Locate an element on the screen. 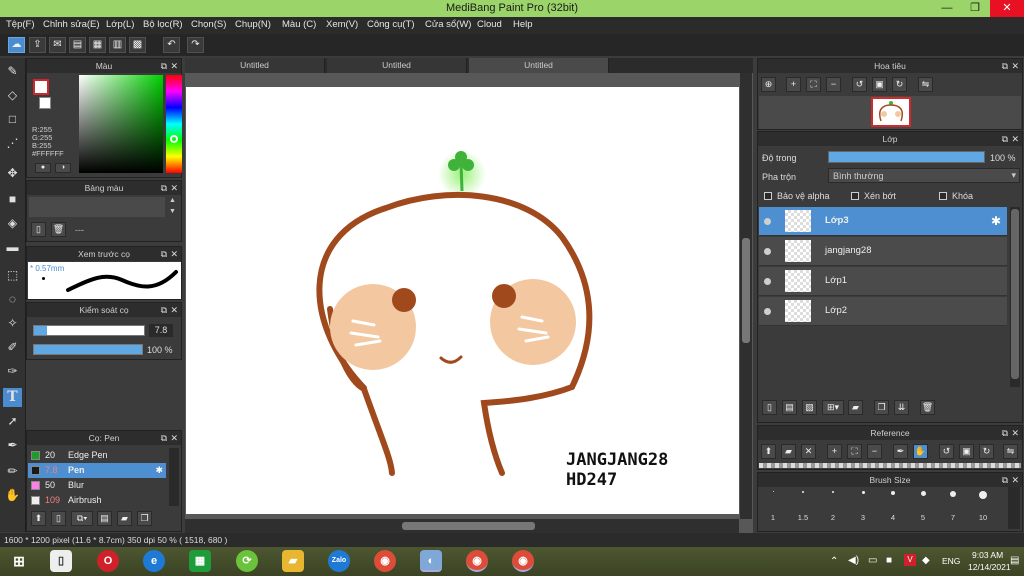 This screenshot has width=1024, height=576. merge-layer-icon: ⇊ is located at coordinates (901, 407).